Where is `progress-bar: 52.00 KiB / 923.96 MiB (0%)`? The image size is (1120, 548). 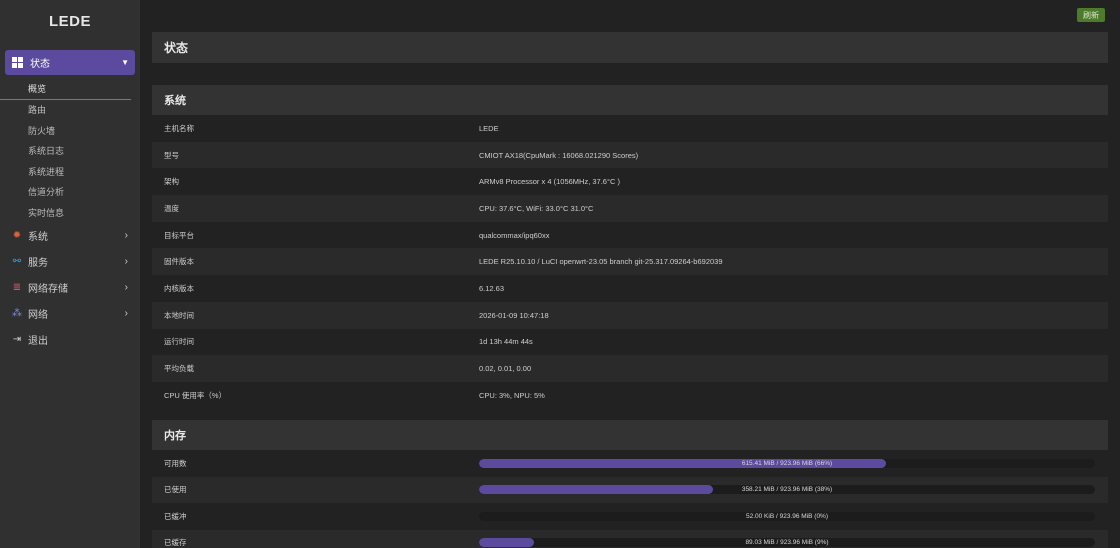 progress-bar: 52.00 KiB / 923.96 MiB (0%) is located at coordinates (787, 516).